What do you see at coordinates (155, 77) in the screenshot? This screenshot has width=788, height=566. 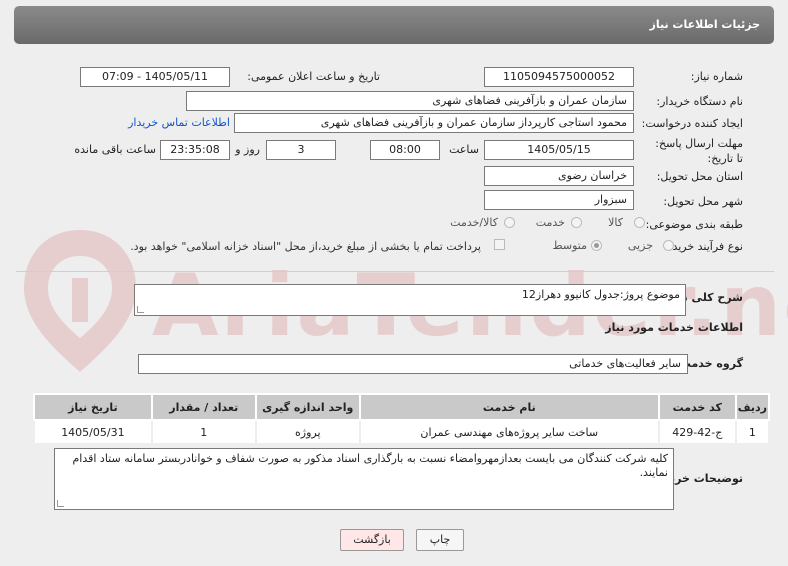 I see `announce-date-field: 1405/05/11 - 07:09` at bounding box center [155, 77].